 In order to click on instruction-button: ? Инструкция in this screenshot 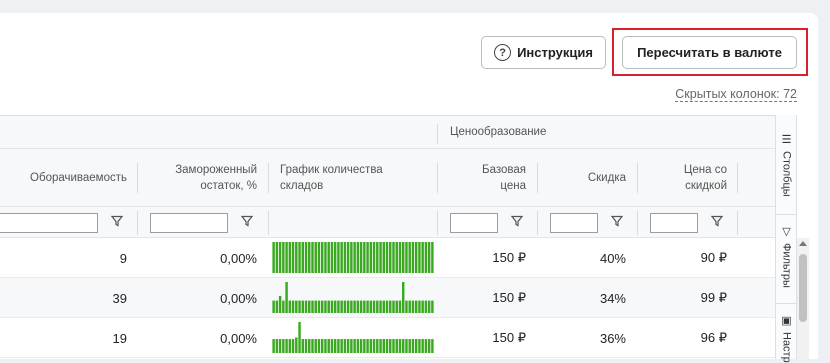, I will do `click(543, 52)`.